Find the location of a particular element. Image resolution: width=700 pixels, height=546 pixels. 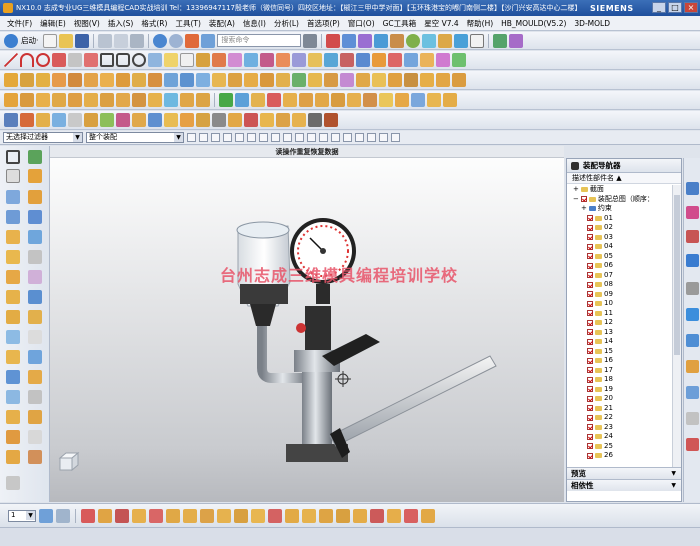

arrangement-icon is located at coordinates (411, 515).